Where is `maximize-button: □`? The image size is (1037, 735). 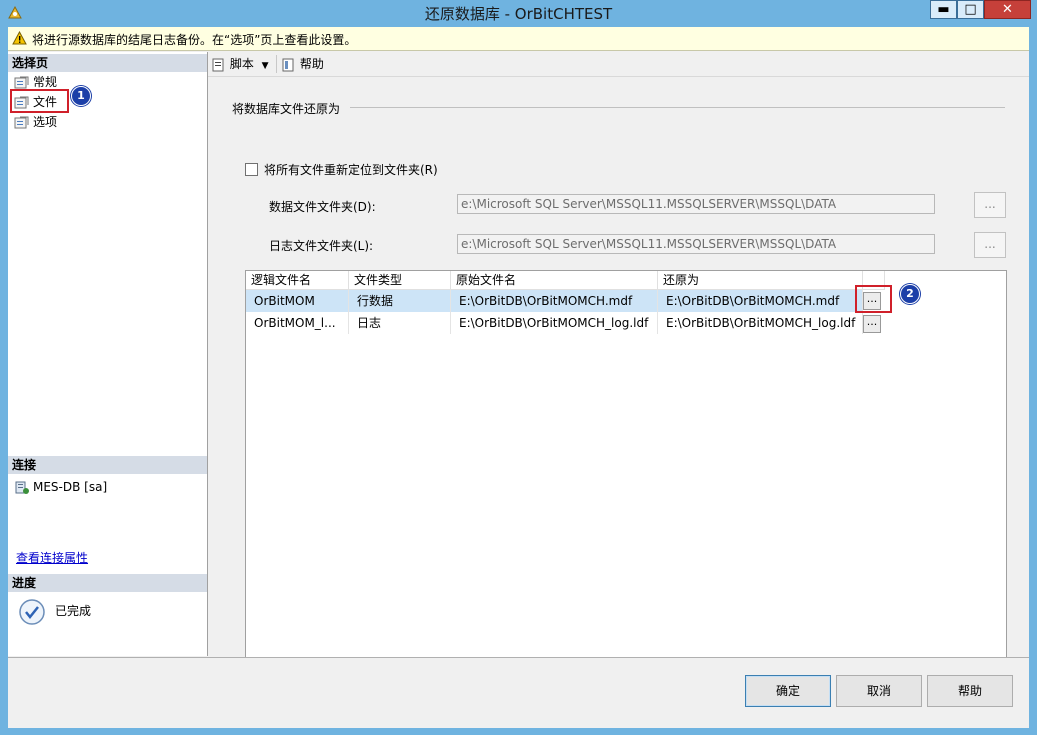
maximize-button: □ is located at coordinates (970, 9).